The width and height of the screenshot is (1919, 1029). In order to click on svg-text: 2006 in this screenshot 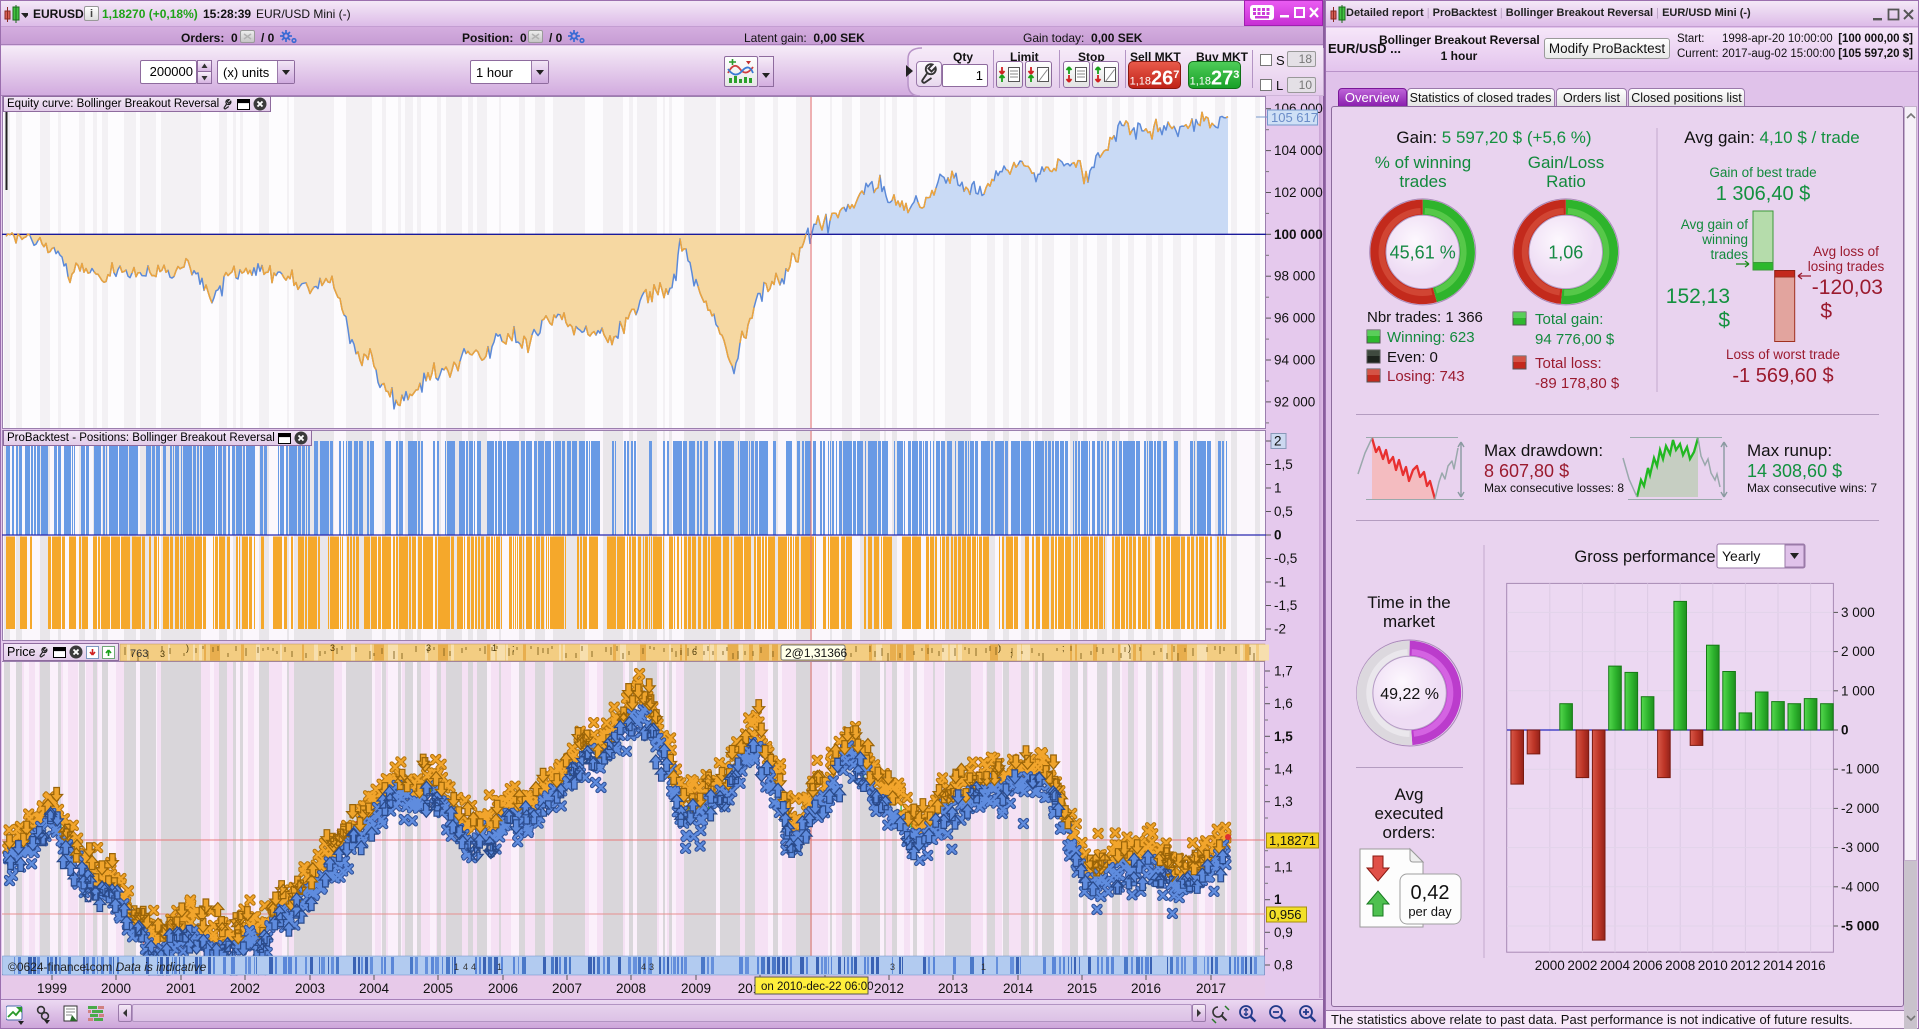, I will do `click(1648, 965)`.